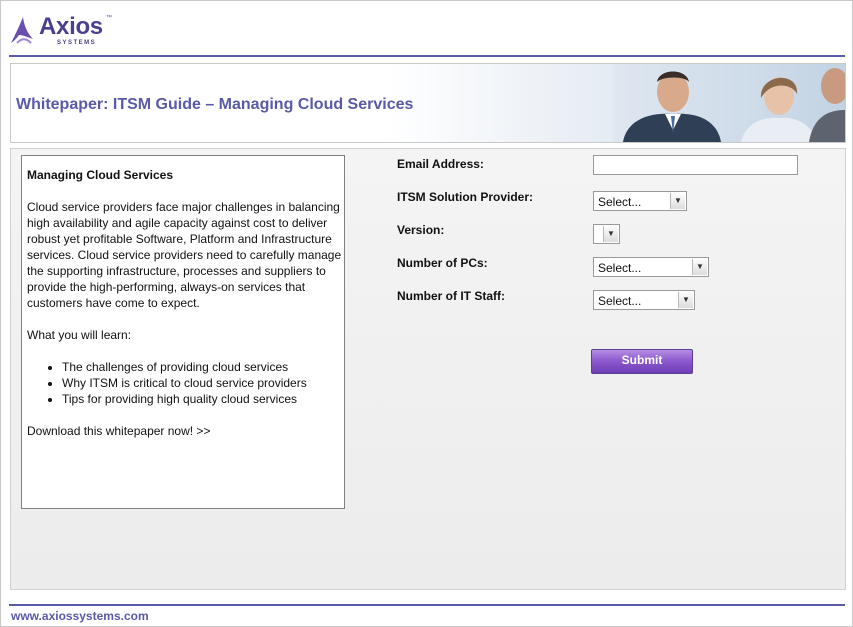 The height and width of the screenshot is (627, 853). I want to click on top-divider, so click(427, 56).